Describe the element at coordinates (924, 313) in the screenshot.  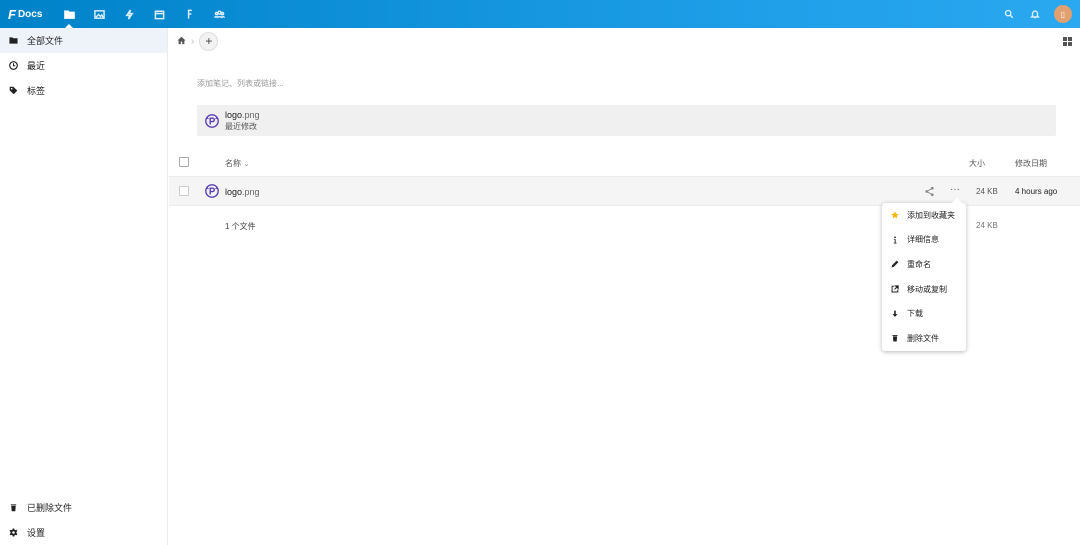
I see `menu-item-download: 下载` at that location.